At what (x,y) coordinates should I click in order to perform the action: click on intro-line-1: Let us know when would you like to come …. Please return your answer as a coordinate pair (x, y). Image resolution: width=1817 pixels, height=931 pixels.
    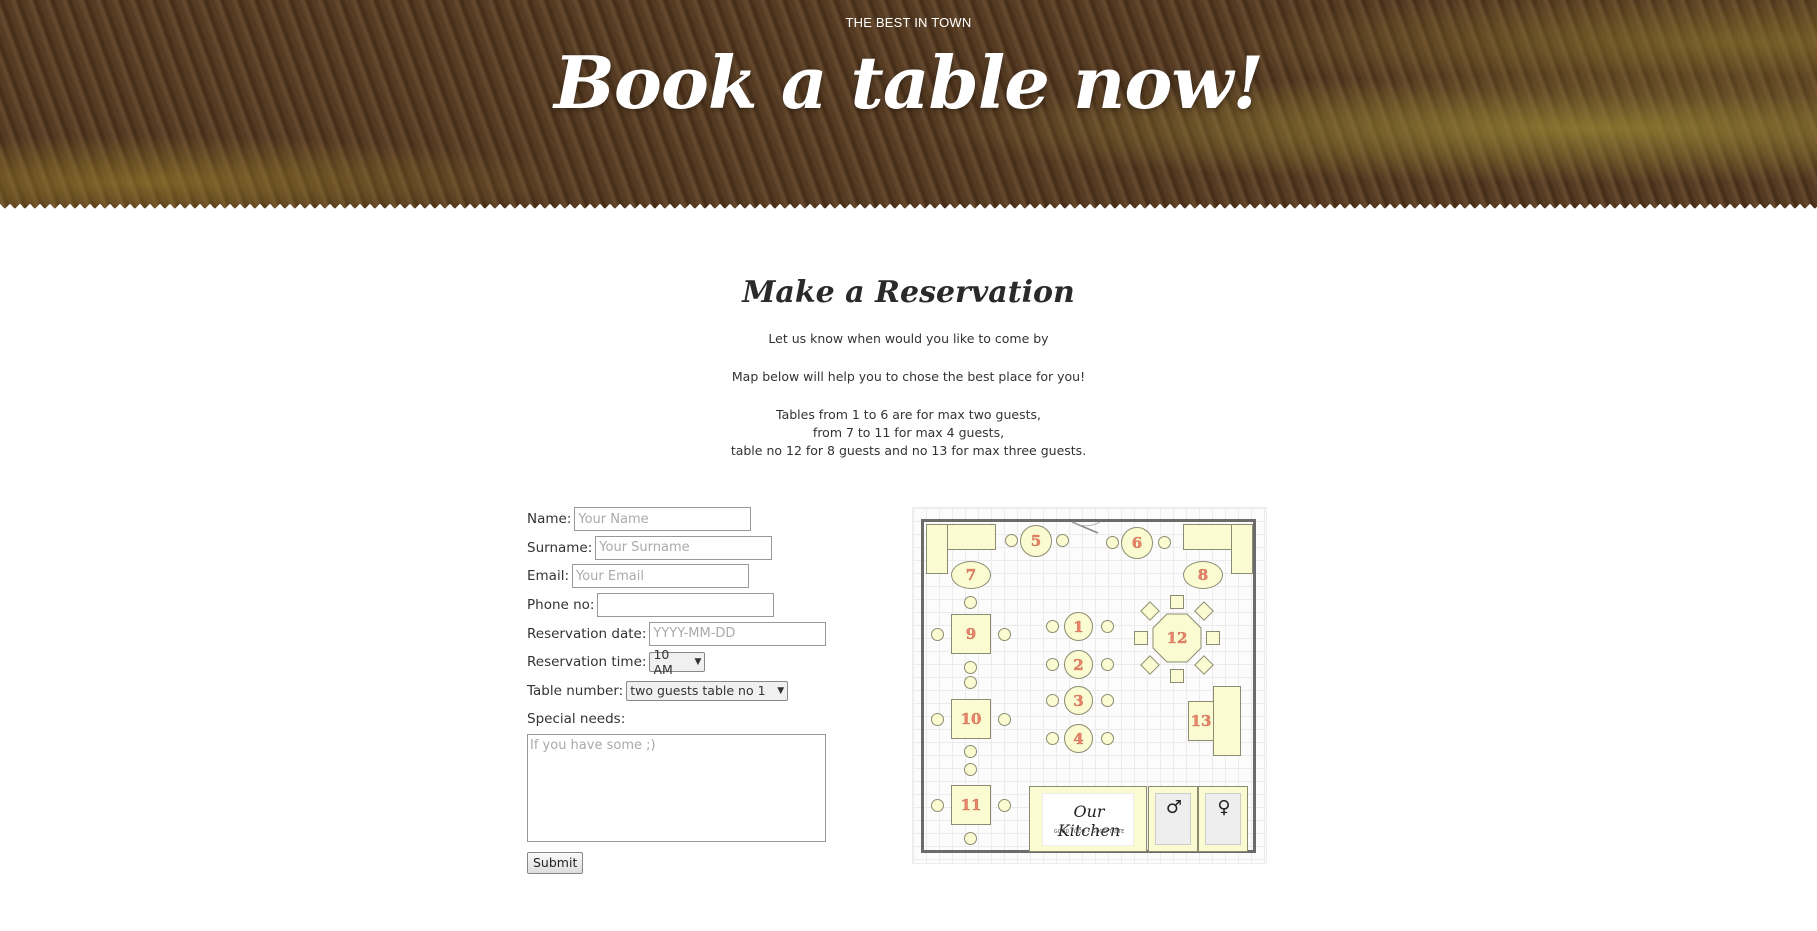
    Looking at the image, I should click on (908, 338).